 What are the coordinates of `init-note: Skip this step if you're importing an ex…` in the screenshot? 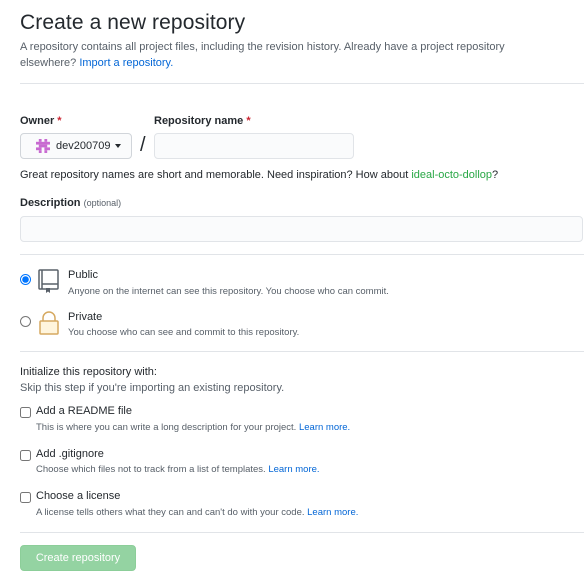 It's located at (152, 388).